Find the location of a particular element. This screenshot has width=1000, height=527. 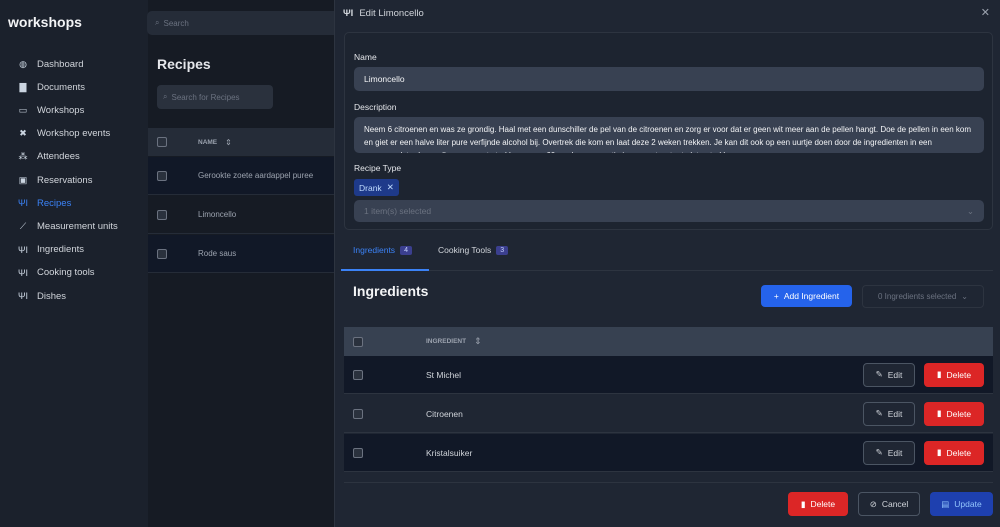

cancel-icon: ⊘ is located at coordinates (873, 503).